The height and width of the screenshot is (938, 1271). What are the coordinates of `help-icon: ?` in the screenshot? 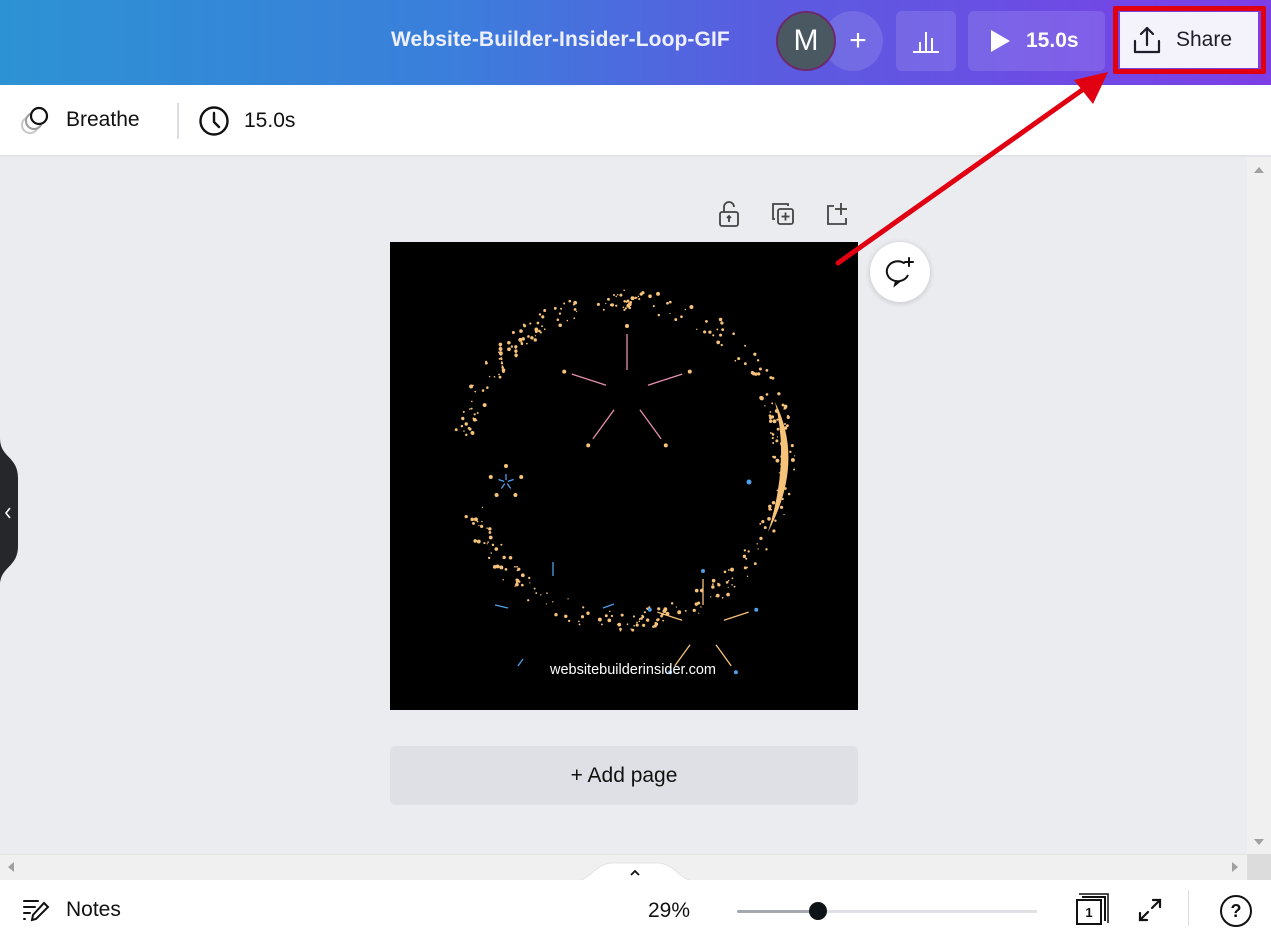 It's located at (1236, 910).